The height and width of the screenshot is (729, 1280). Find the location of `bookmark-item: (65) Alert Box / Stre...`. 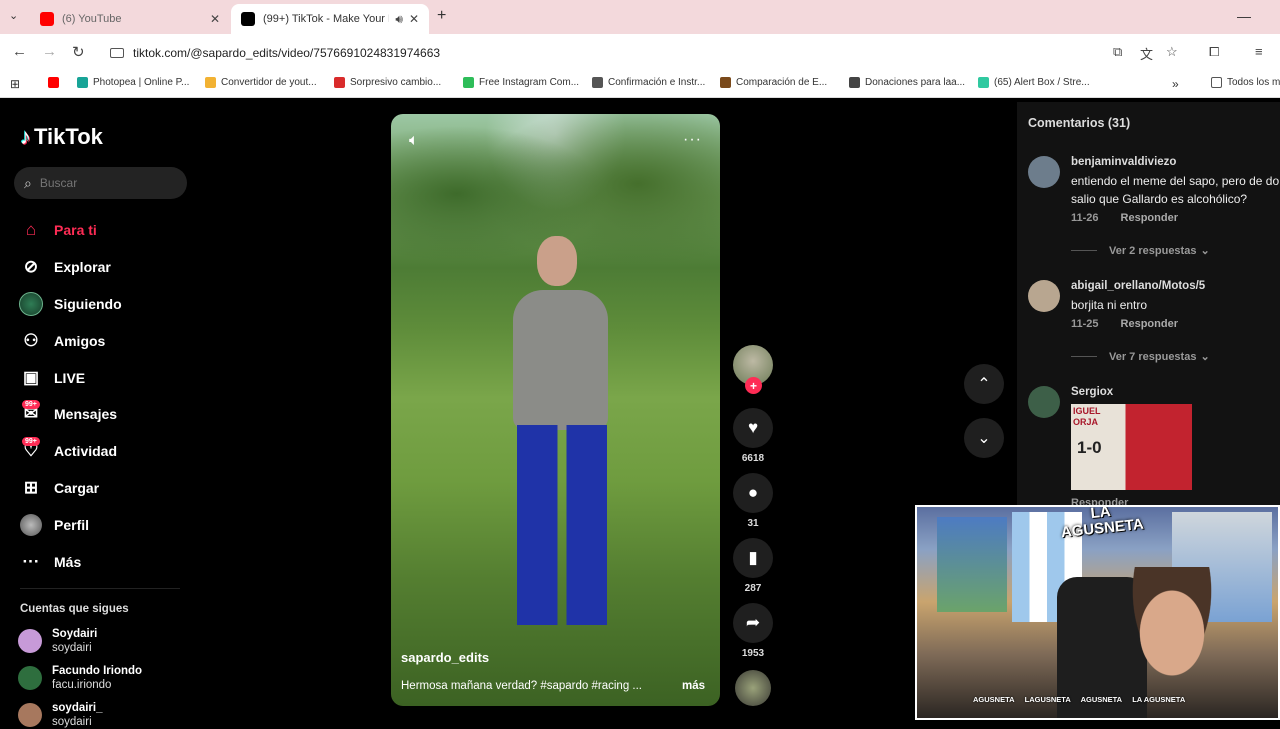

bookmark-item: (65) Alert Box / Stre... is located at coordinates (1034, 82).